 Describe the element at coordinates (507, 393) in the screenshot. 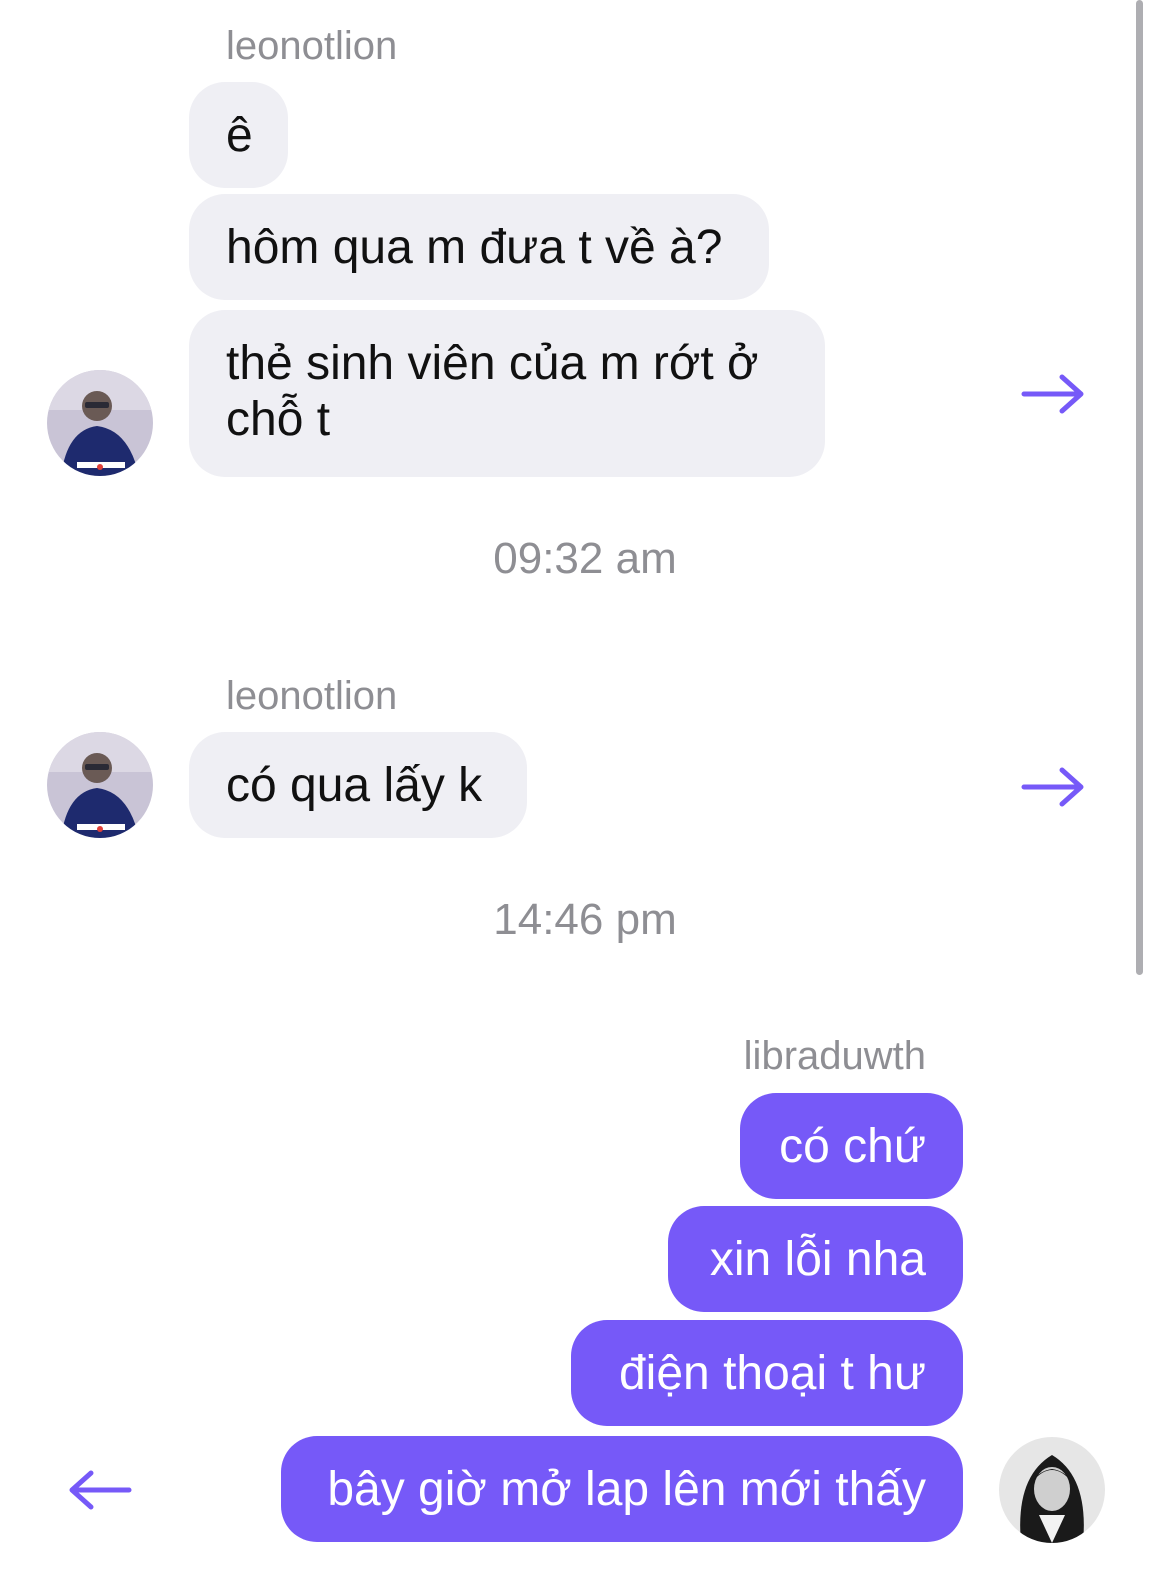

I see `incoming-message: thẻ sinh viên của m rớt ở chỗ t` at that location.